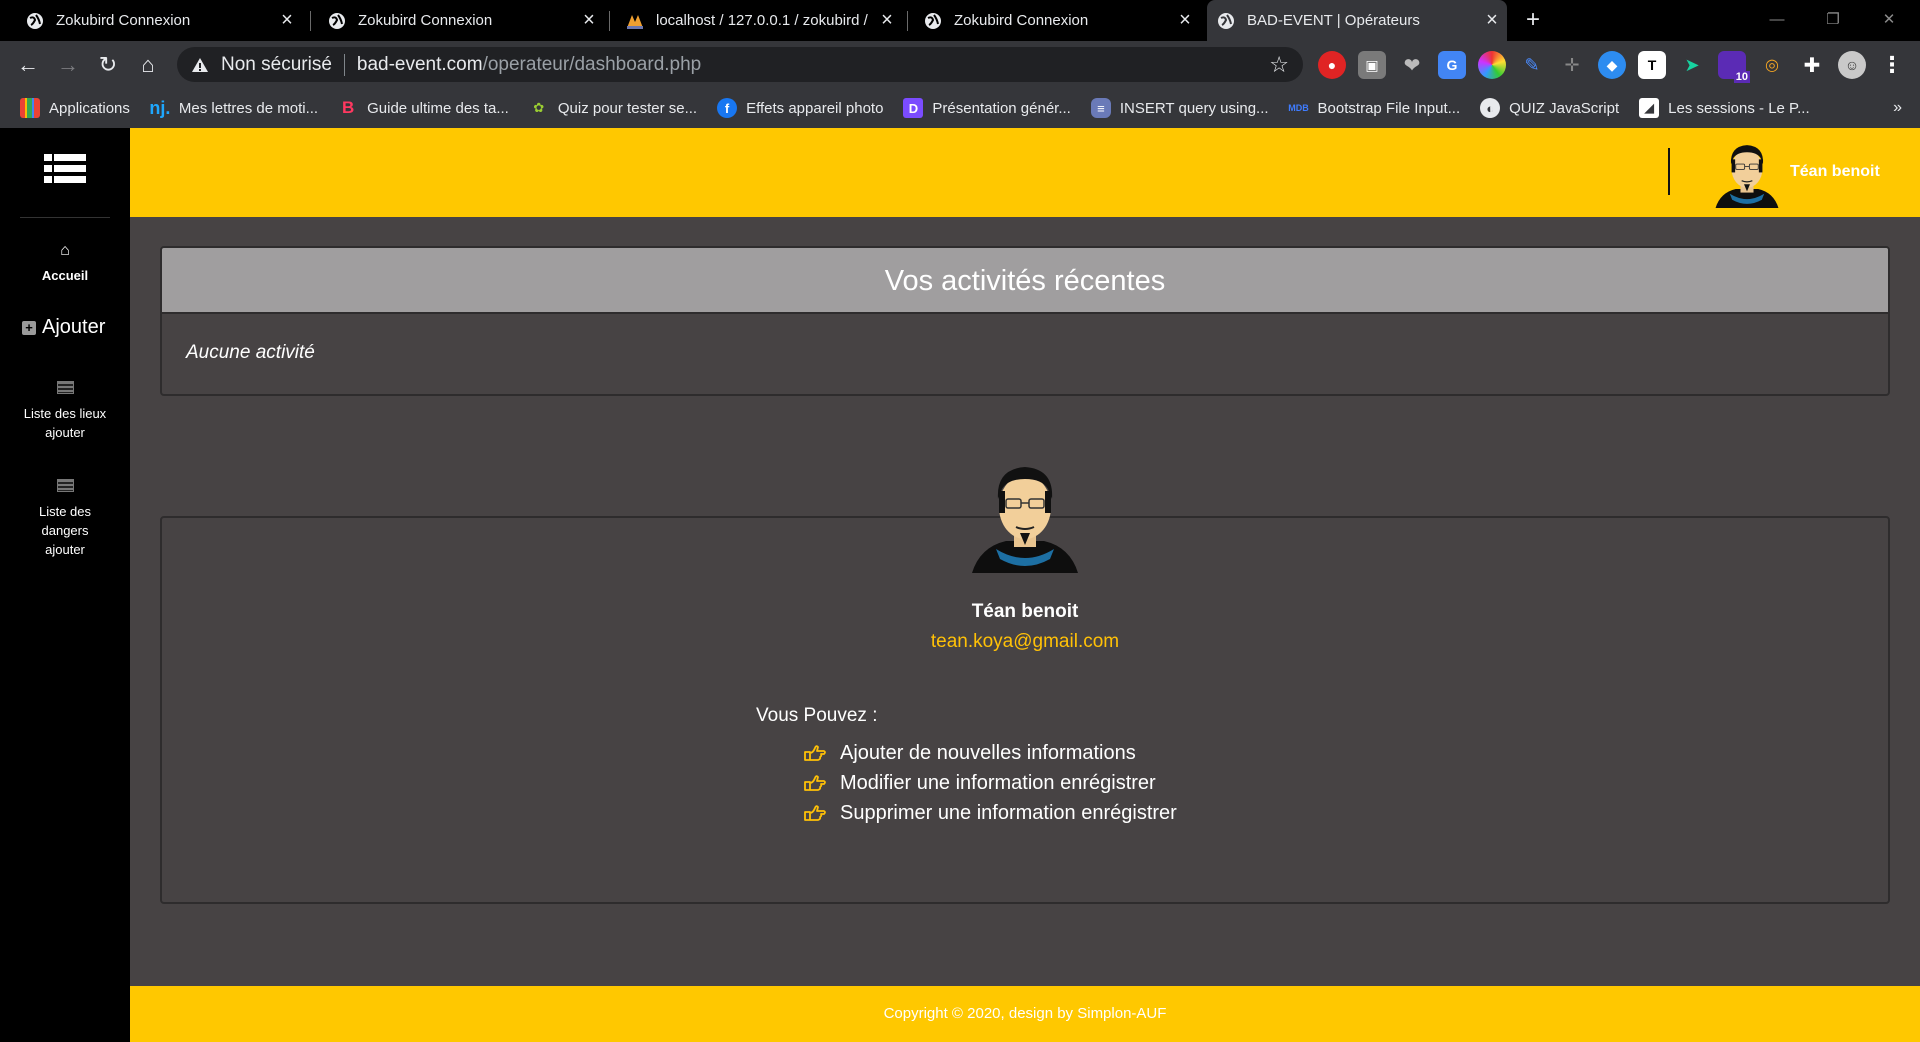 The width and height of the screenshot is (1920, 1042). I want to click on bookmark-applications: Applications, so click(75, 108).